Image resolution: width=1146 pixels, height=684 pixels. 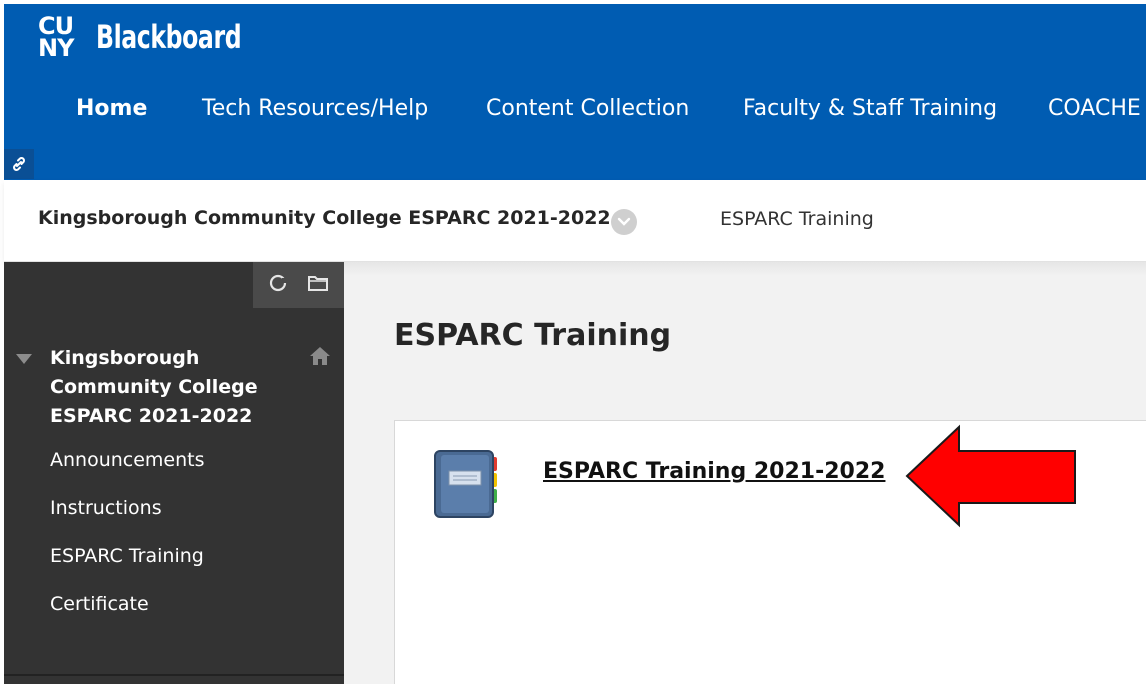 I want to click on nav-tab-tech-resources: Tech Resources/Help, so click(x=315, y=108).